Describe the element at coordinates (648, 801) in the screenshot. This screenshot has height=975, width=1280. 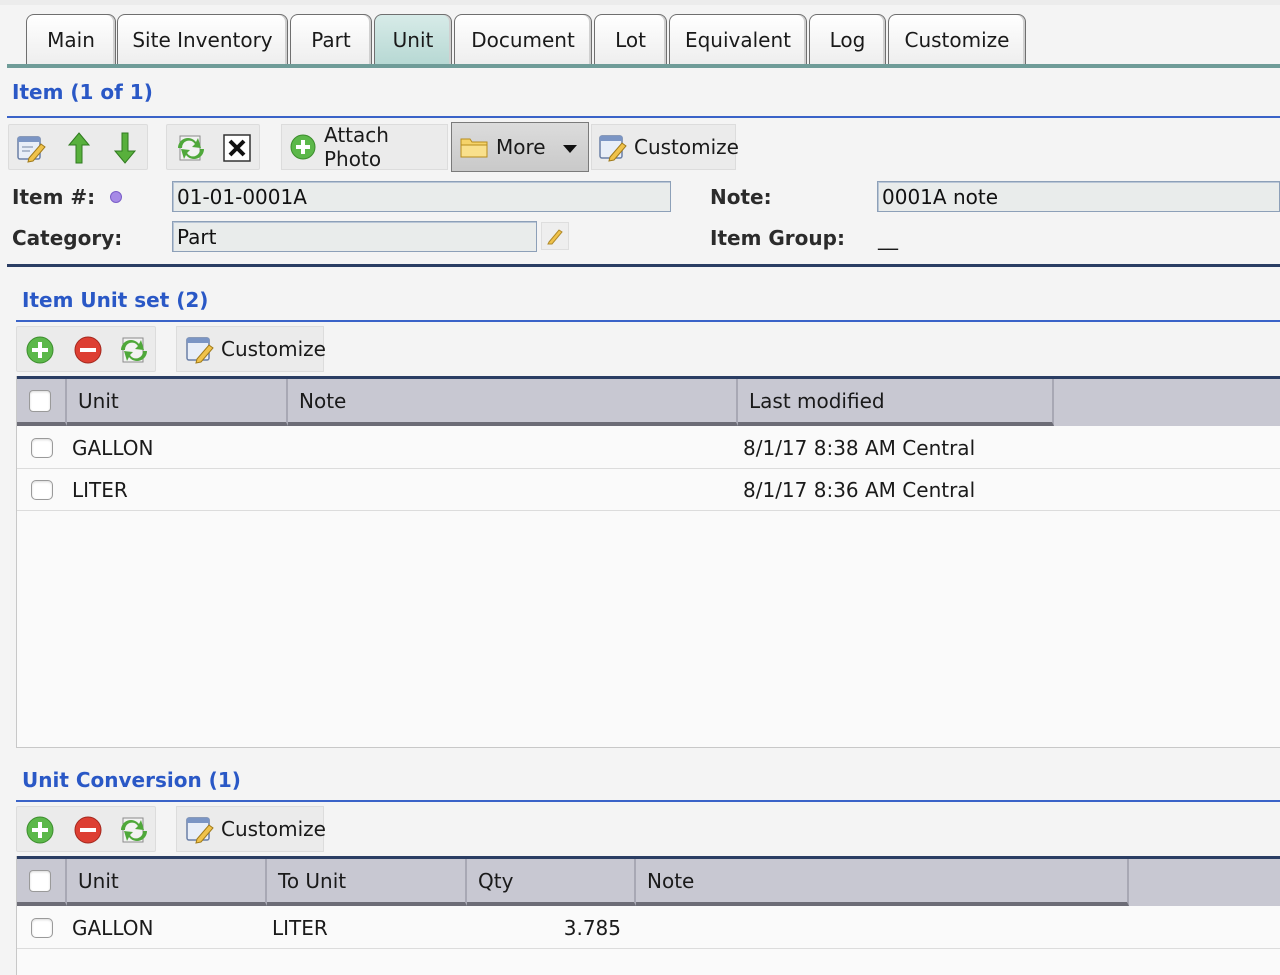
I see `unit-conversion-rule` at that location.